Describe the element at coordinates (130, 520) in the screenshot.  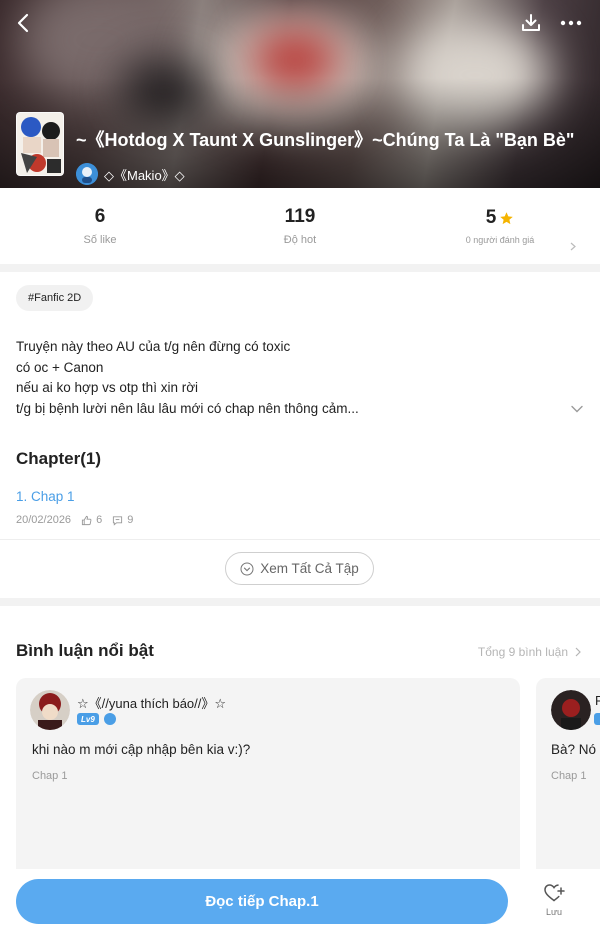
I see `chapter-comments-count: 9` at that location.